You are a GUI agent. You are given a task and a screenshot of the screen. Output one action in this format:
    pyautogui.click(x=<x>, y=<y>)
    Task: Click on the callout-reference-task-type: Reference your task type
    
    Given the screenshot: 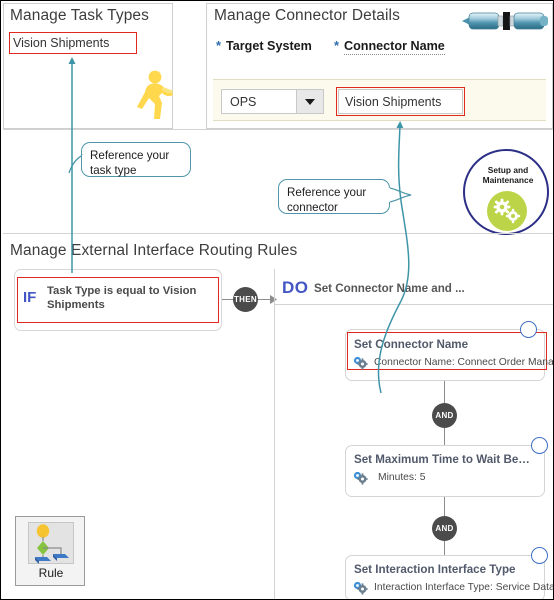 What is the action you would take?
    pyautogui.click(x=136, y=159)
    